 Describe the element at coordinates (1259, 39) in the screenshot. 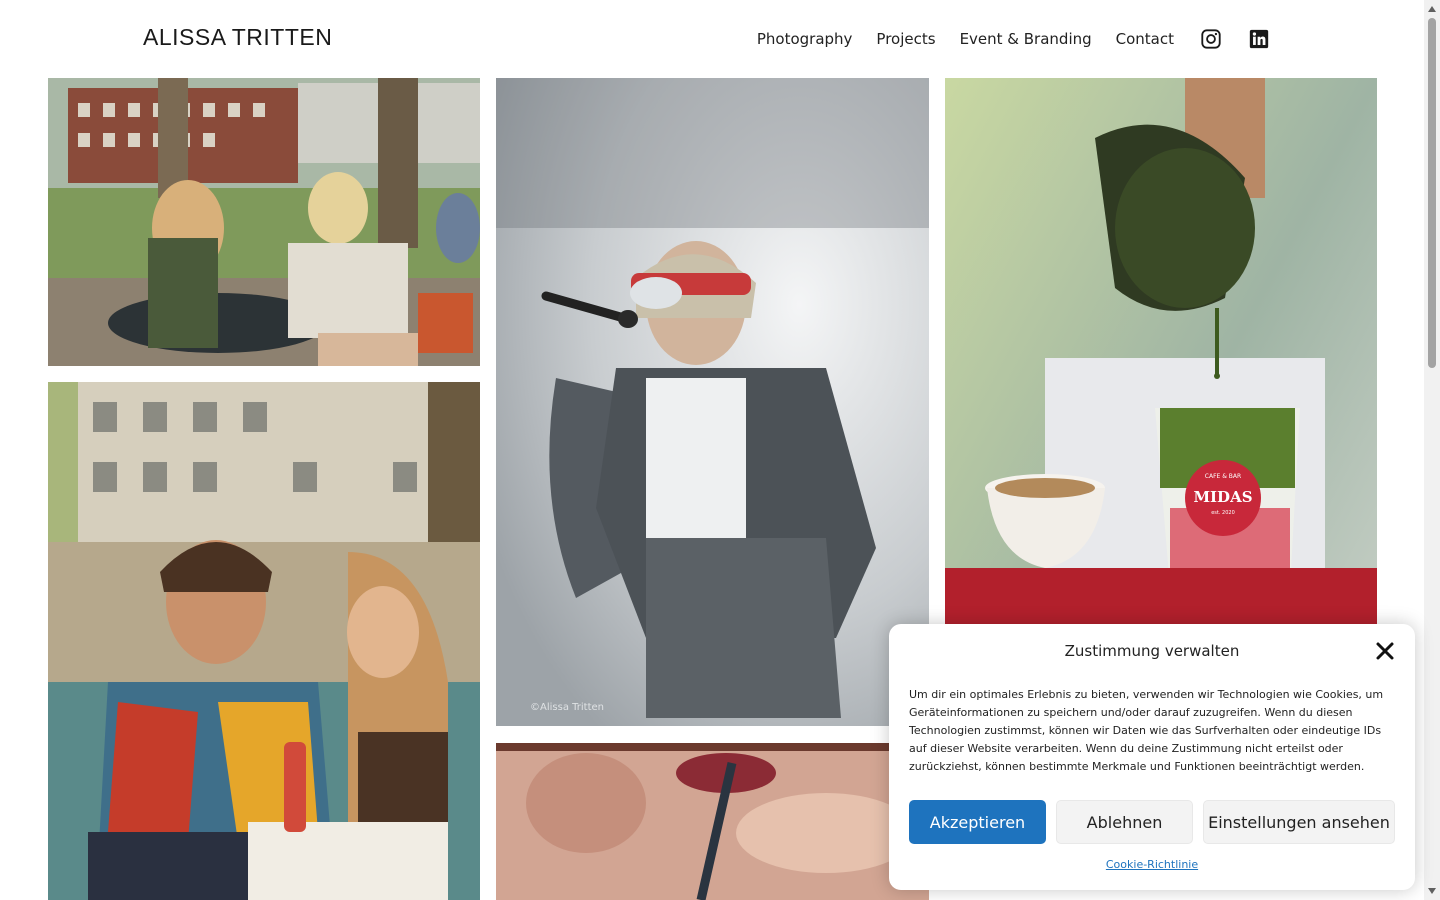

I see `linkedin-icon` at that location.